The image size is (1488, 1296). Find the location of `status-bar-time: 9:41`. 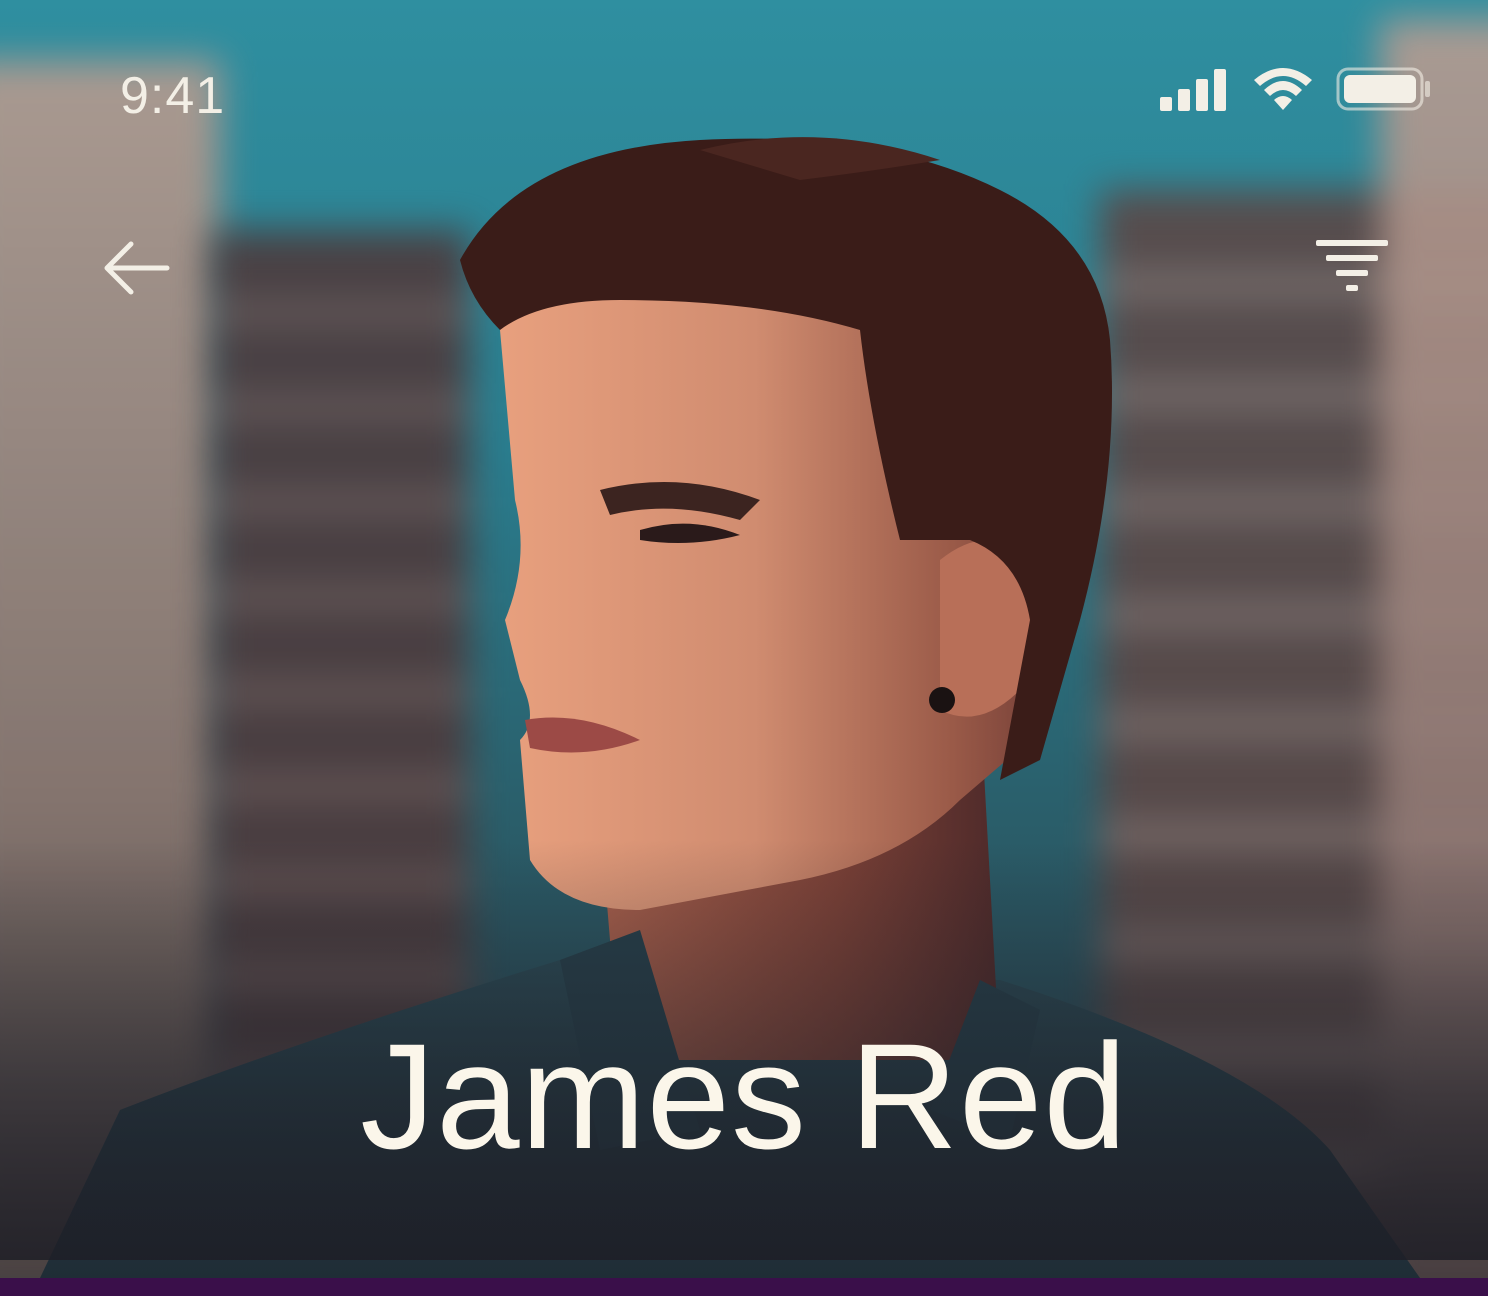

status-bar-time: 9:41 is located at coordinates (173, 96).